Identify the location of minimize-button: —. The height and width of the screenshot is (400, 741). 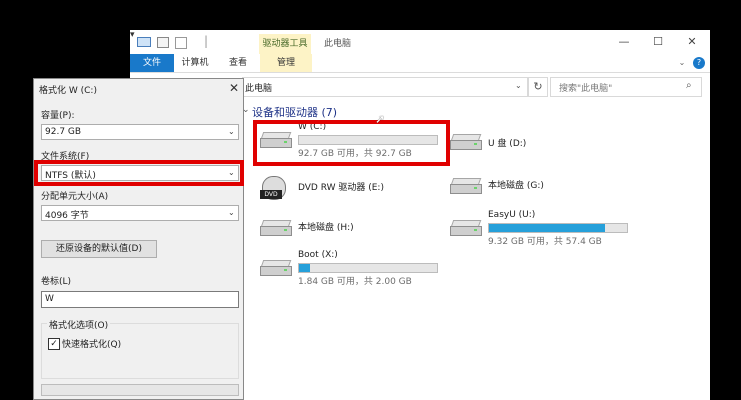
(624, 42).